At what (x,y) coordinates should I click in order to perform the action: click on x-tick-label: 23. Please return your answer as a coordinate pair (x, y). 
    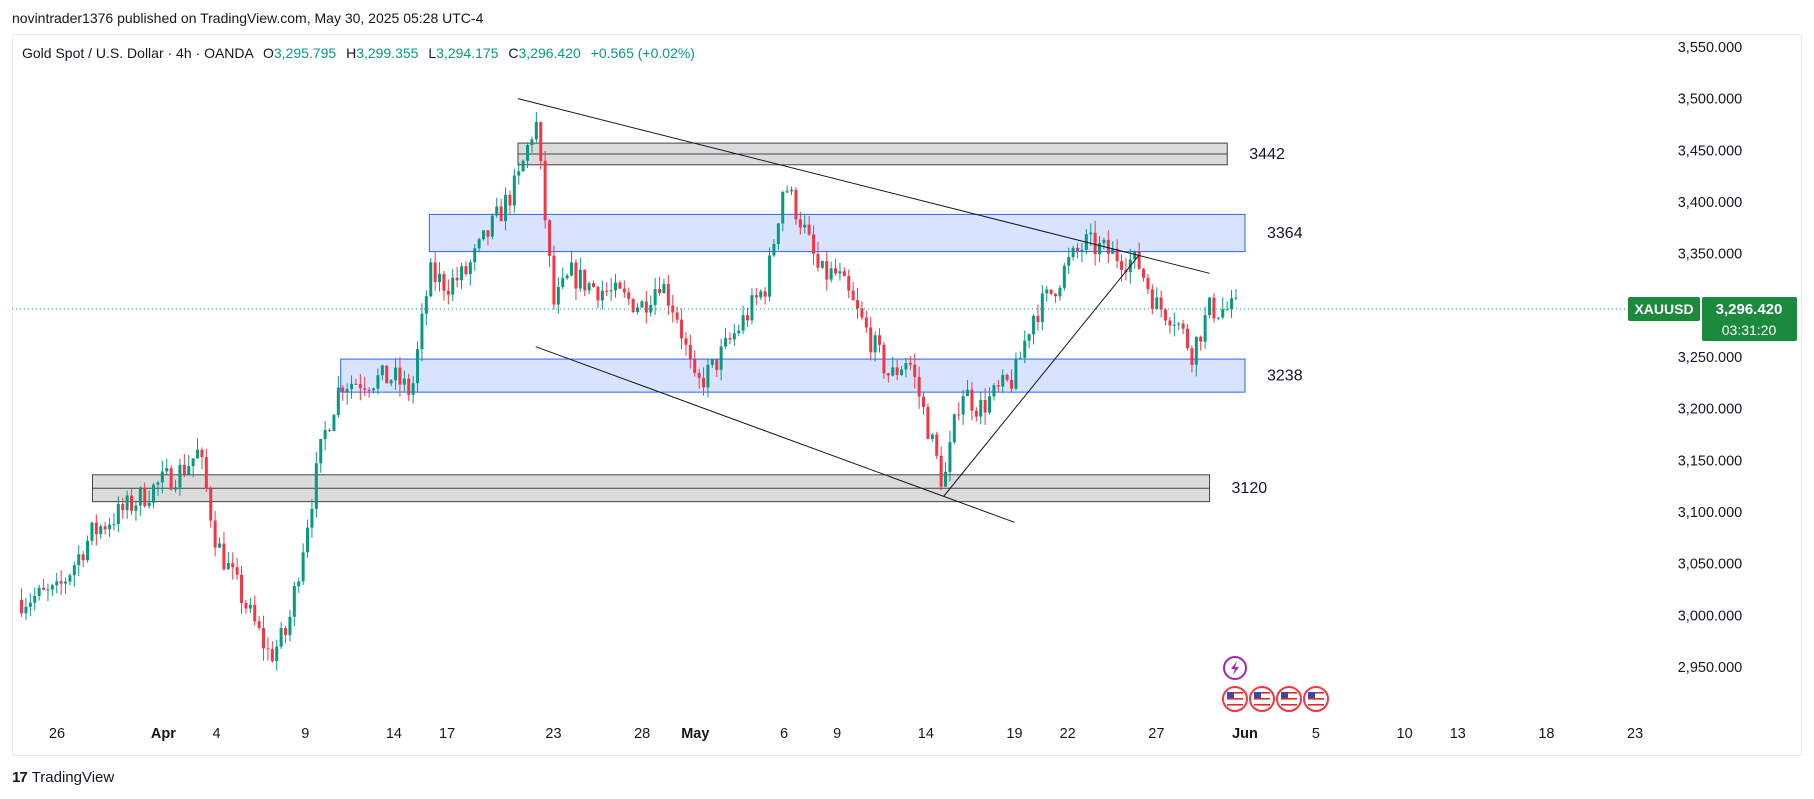
    Looking at the image, I should click on (1635, 734).